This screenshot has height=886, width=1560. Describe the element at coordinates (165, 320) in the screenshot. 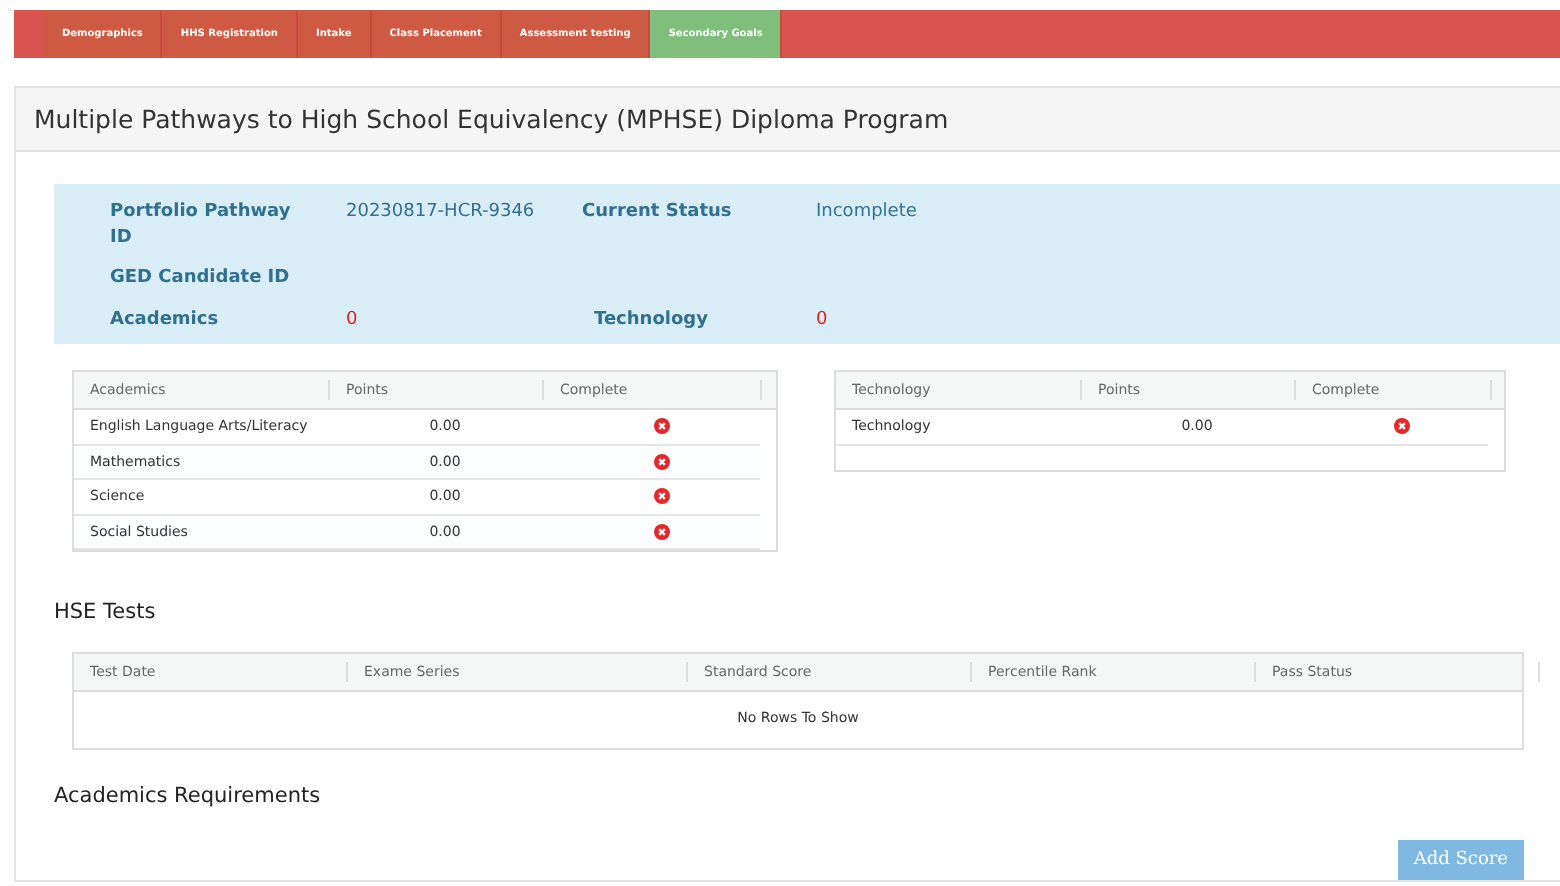

I see `field-label: Academics` at that location.